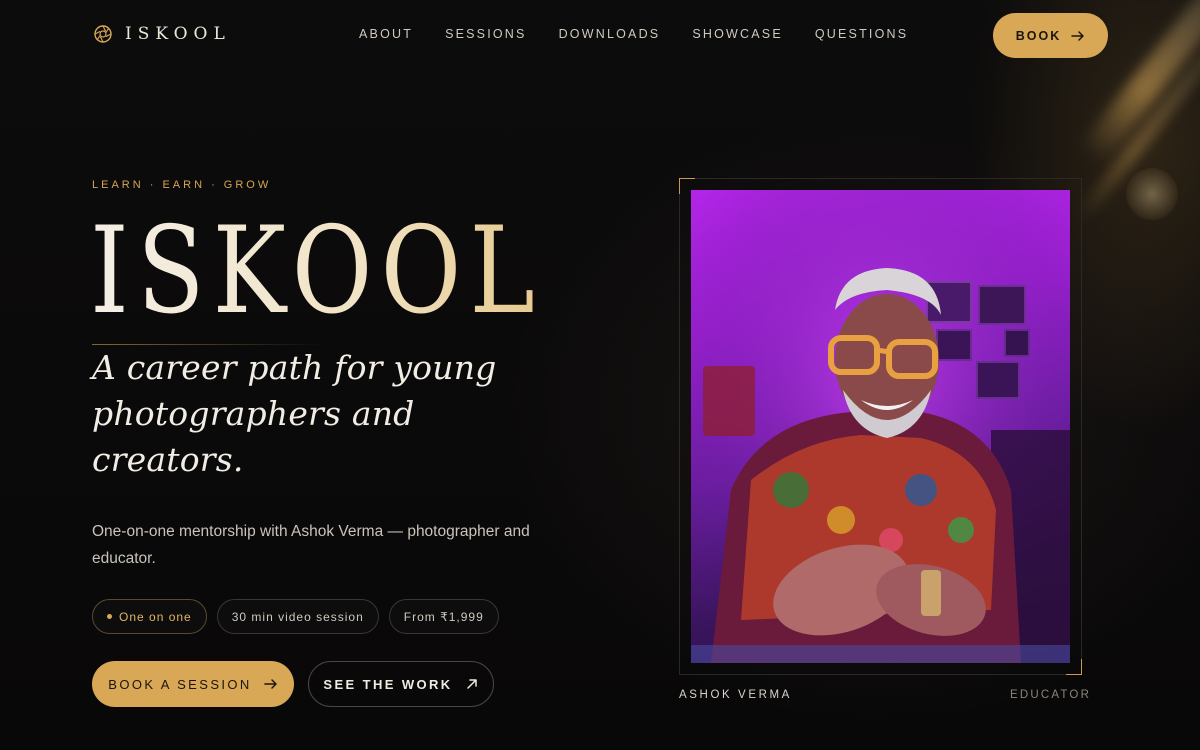  What do you see at coordinates (109, 616) in the screenshot?
I see `dot-icon` at bounding box center [109, 616].